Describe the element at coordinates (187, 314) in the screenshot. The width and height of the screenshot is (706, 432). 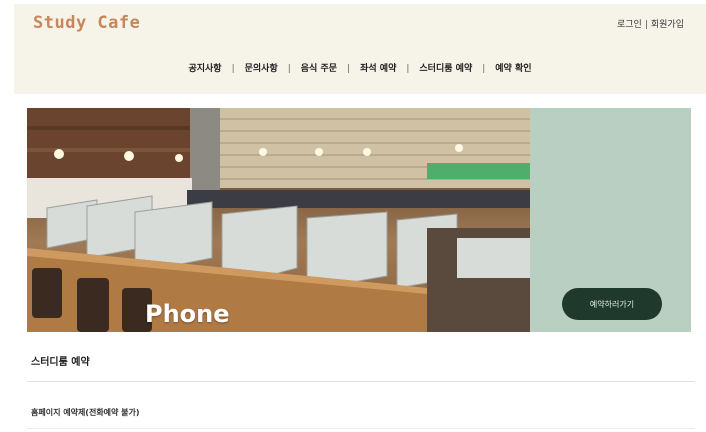
I see `photo-label: Phone` at that location.